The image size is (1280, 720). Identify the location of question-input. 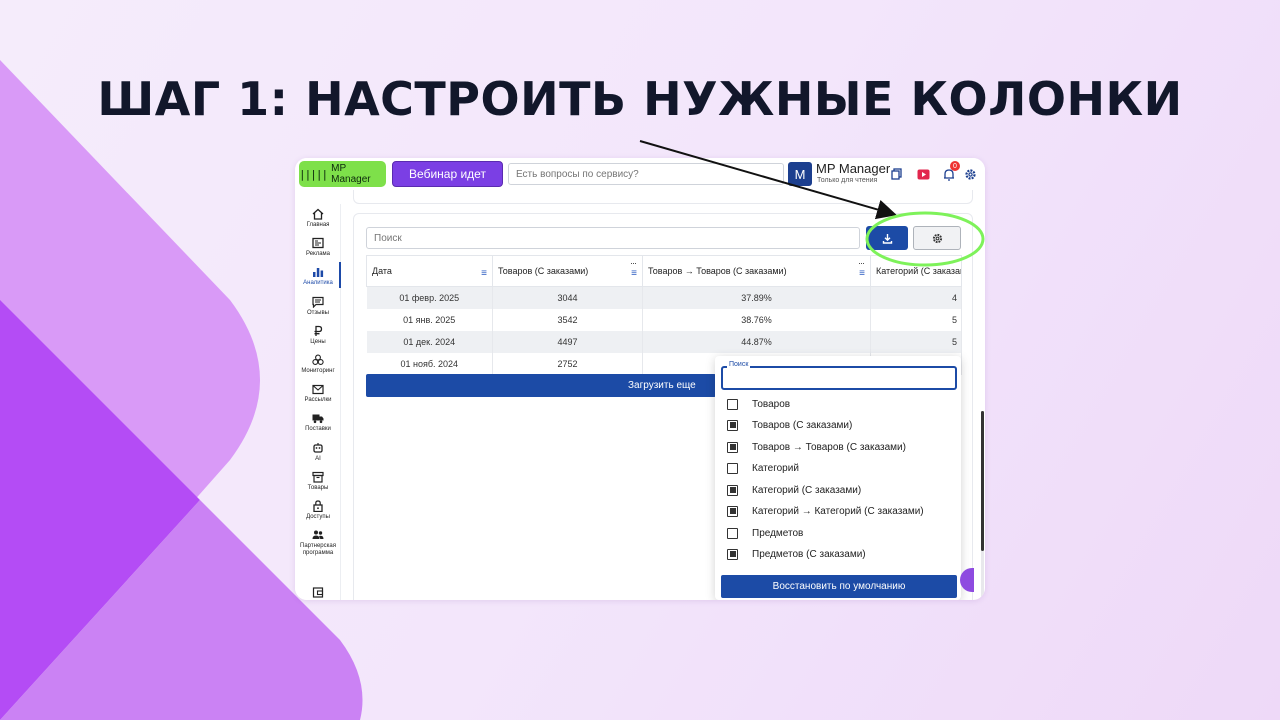
(646, 174).